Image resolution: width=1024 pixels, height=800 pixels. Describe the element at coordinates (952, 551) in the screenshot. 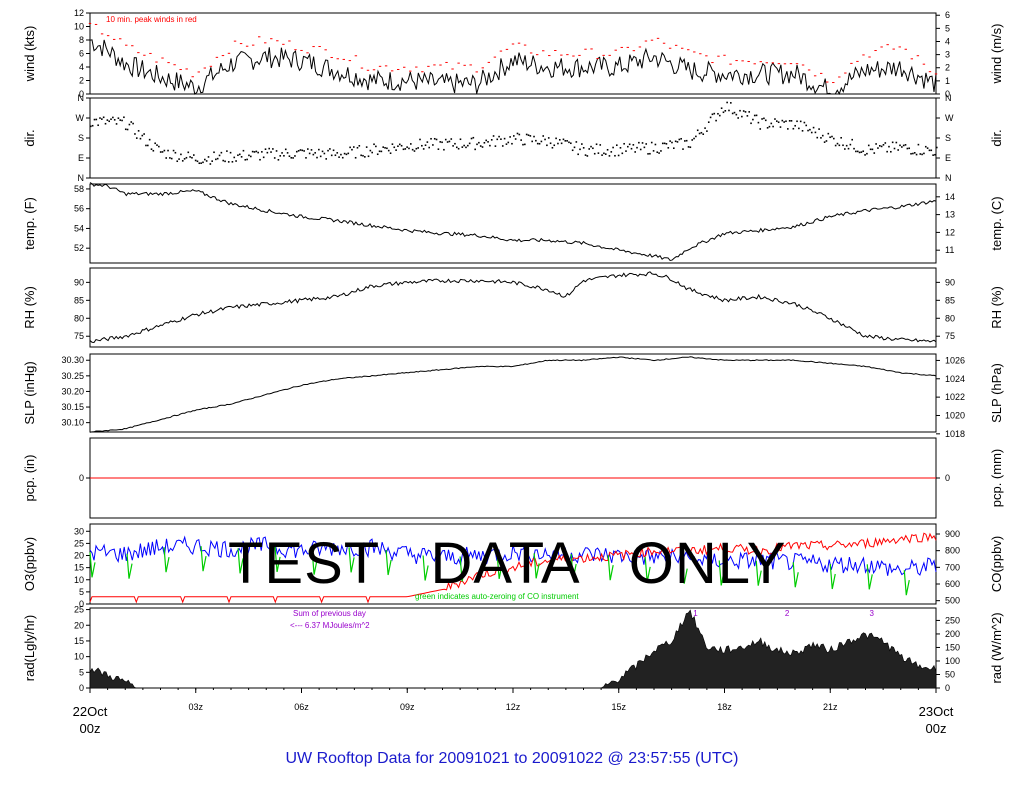

I see `ytick-label-right-o3co: 800` at that location.